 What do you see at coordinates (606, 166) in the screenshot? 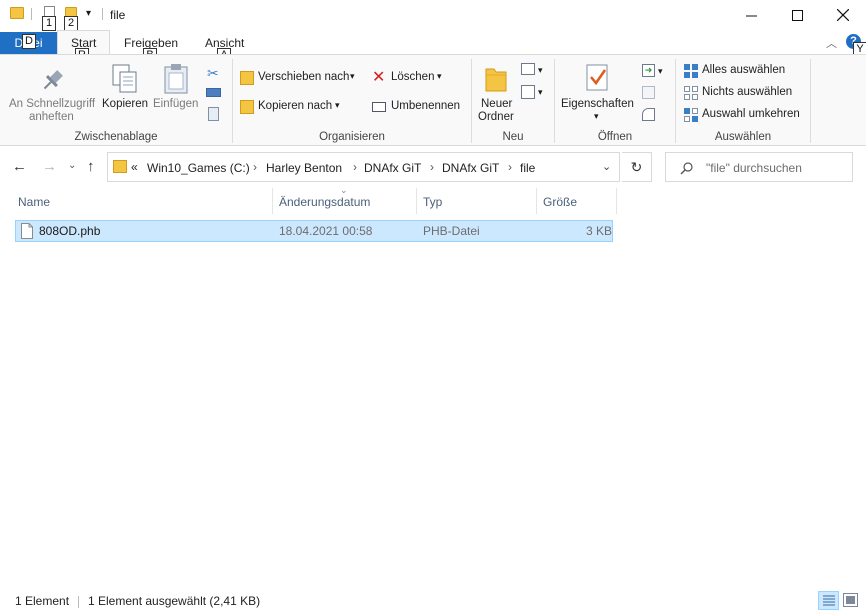
I see `chevron-down-icon: ⌄` at bounding box center [606, 166].